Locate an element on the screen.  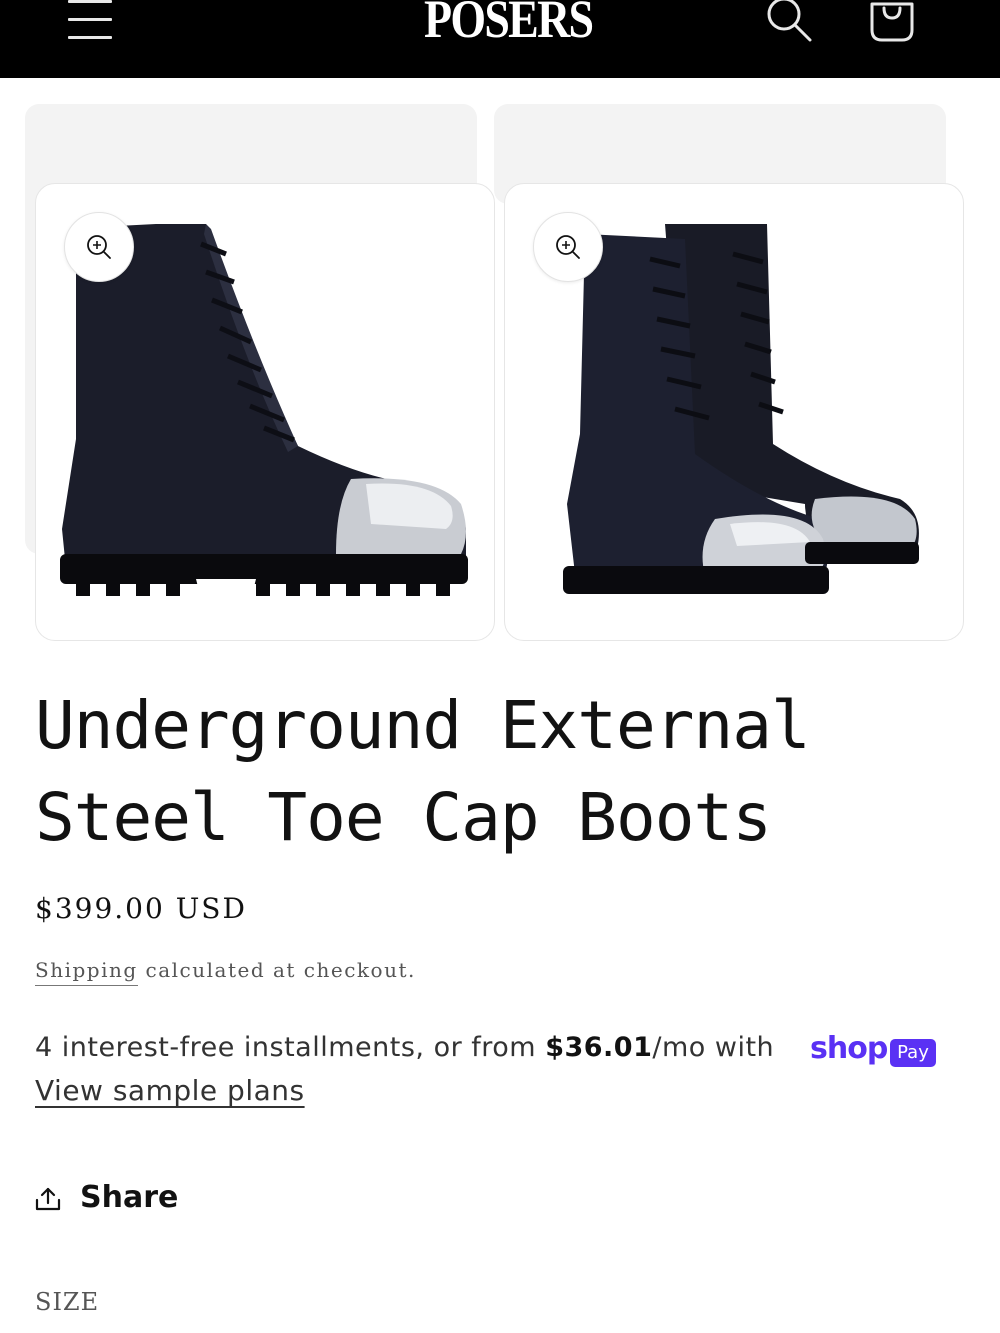
share-icon is located at coordinates (48, 1199).